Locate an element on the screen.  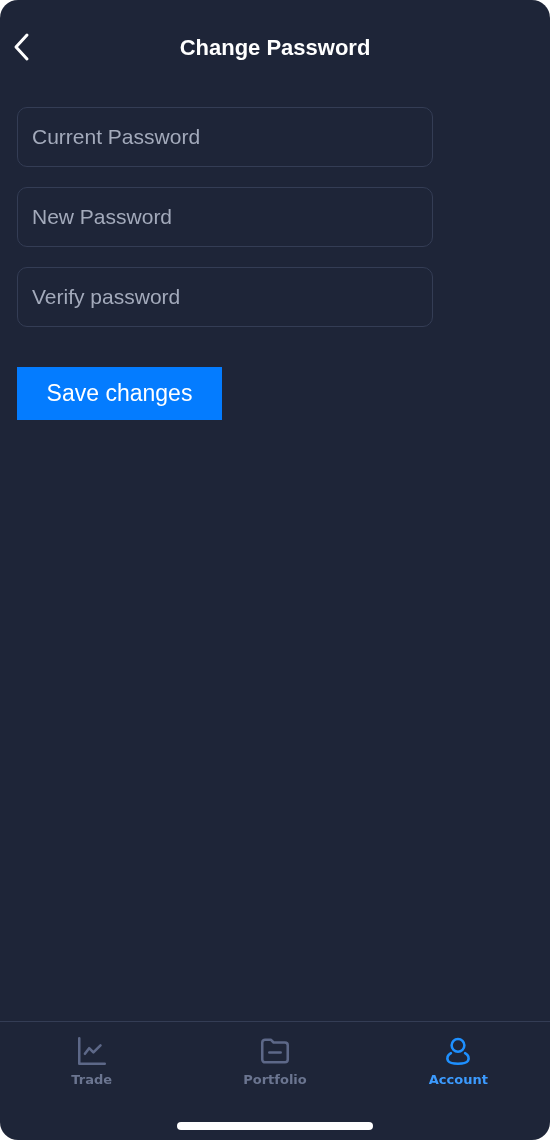
password-field: Verify password is located at coordinates (225, 297).